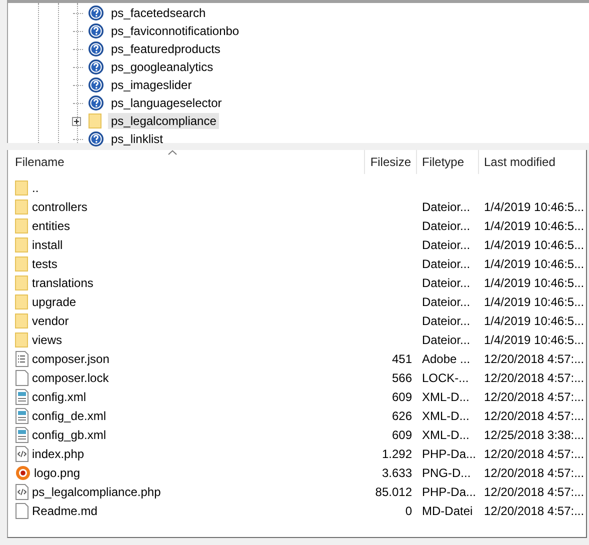 The width and height of the screenshot is (589, 545). Describe the element at coordinates (397, 473) in the screenshot. I see `file-size: 3.633` at that location.